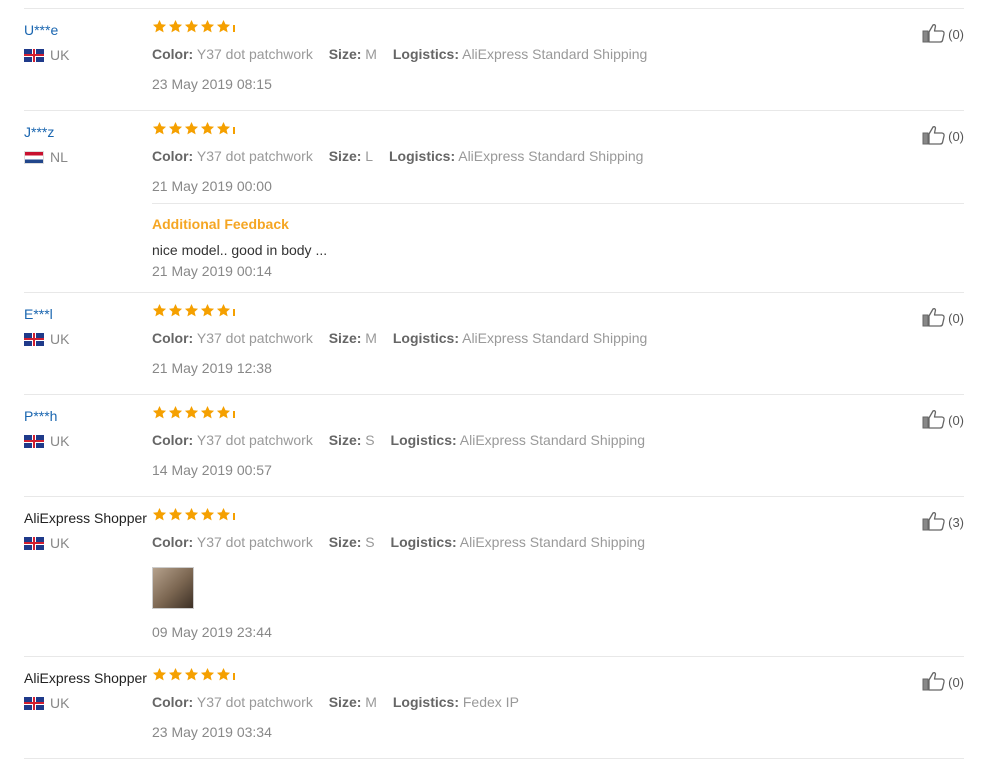 Image resolution: width=1000 pixels, height=763 pixels. Describe the element at coordinates (212, 84) in the screenshot. I see `review-date: 23 May 2019 08:15` at that location.